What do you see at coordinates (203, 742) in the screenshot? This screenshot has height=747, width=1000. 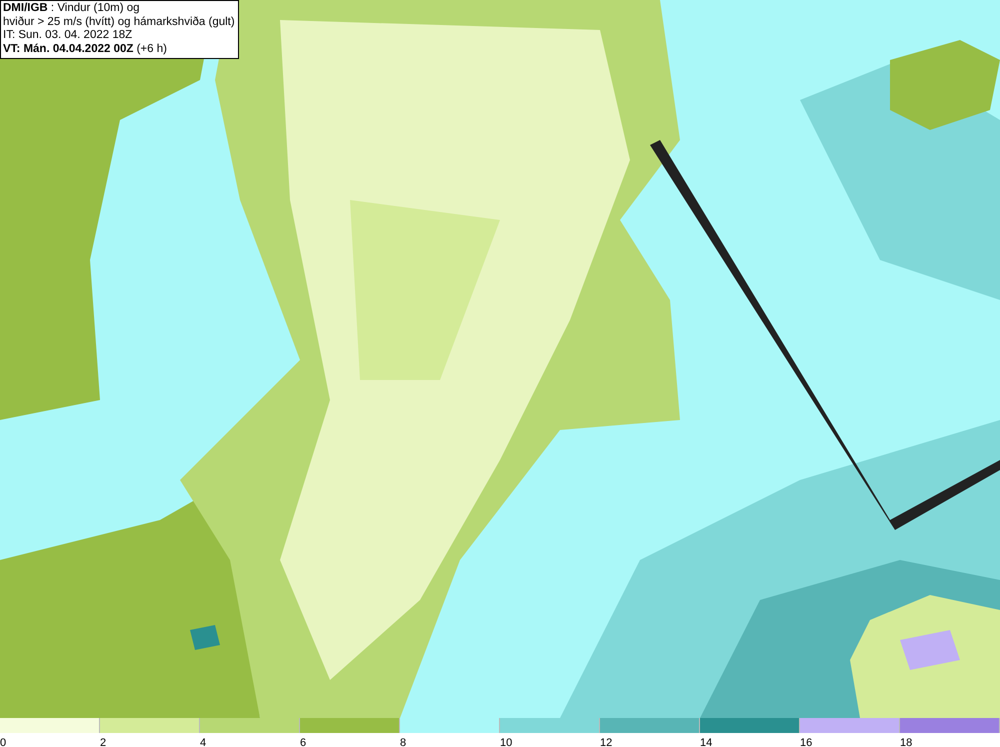 I see `legend-label: 4` at bounding box center [203, 742].